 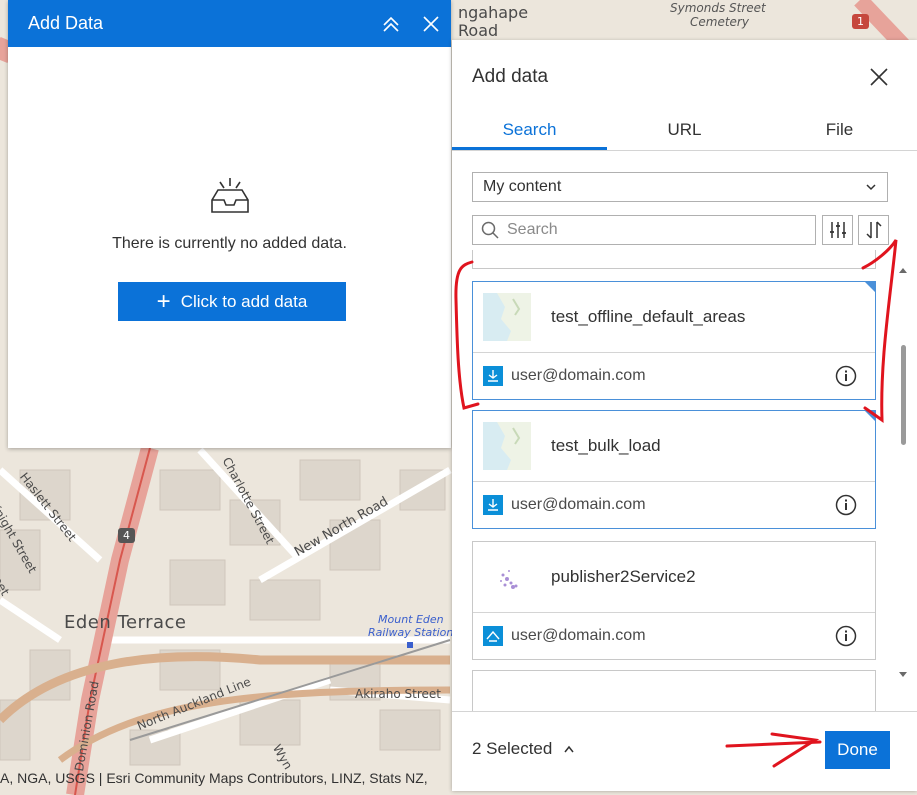 What do you see at coordinates (244, 301) in the screenshot?
I see `click-to-add-data-label: Click to add data` at bounding box center [244, 301].